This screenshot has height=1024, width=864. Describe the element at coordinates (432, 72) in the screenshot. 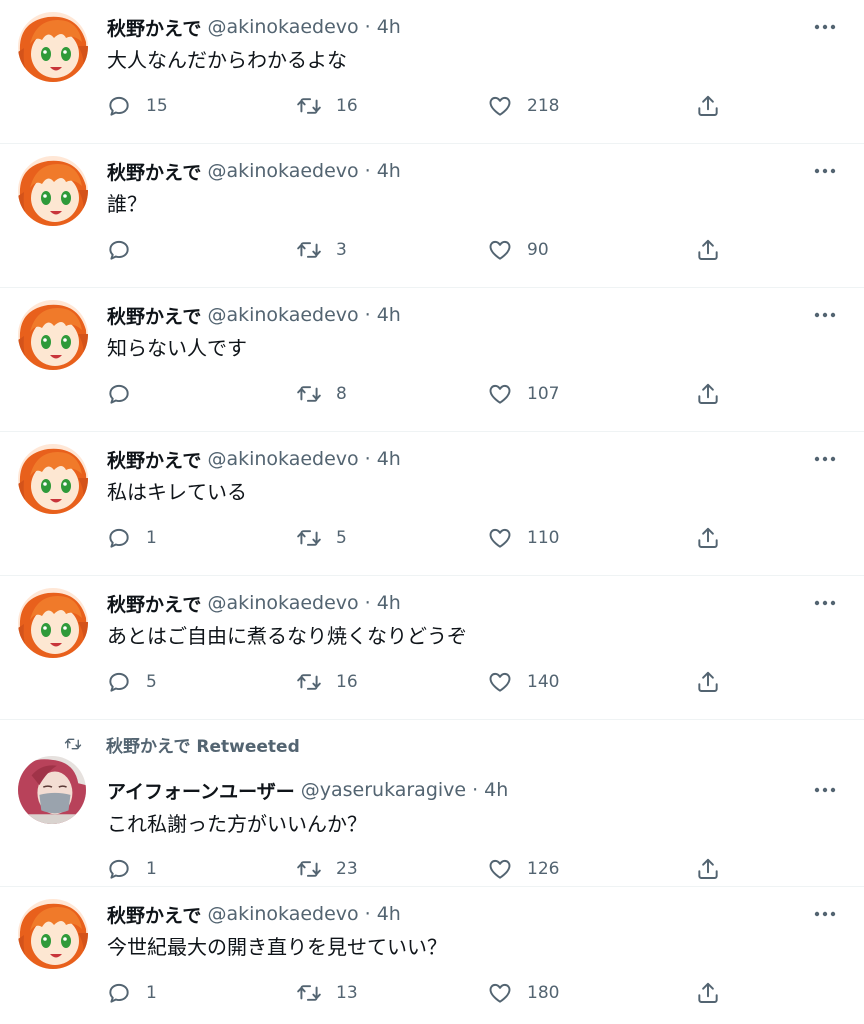

I see `tweet: 秋野かえで @akinokaedevo · 4h 大人なんだからわかるよな 15 16 218` at that location.